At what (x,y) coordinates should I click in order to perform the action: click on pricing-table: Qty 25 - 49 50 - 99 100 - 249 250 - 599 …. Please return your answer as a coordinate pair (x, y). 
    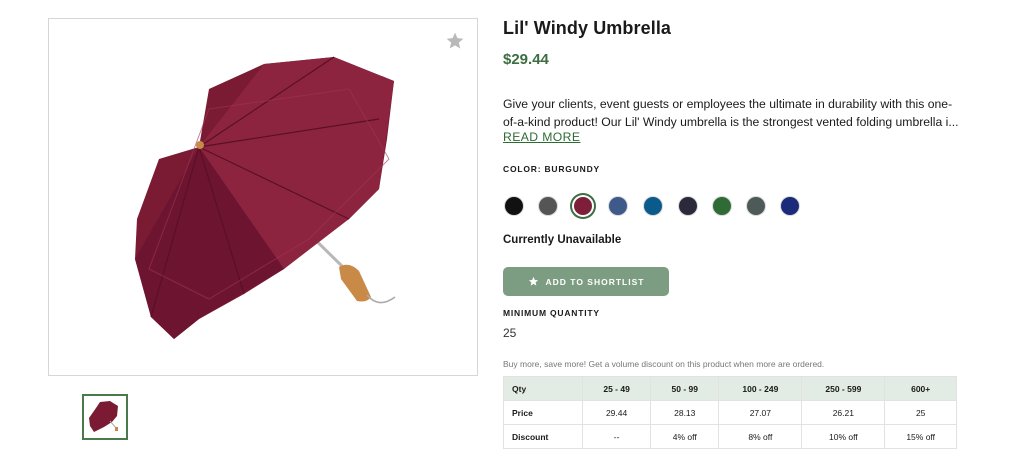
    Looking at the image, I should click on (730, 412).